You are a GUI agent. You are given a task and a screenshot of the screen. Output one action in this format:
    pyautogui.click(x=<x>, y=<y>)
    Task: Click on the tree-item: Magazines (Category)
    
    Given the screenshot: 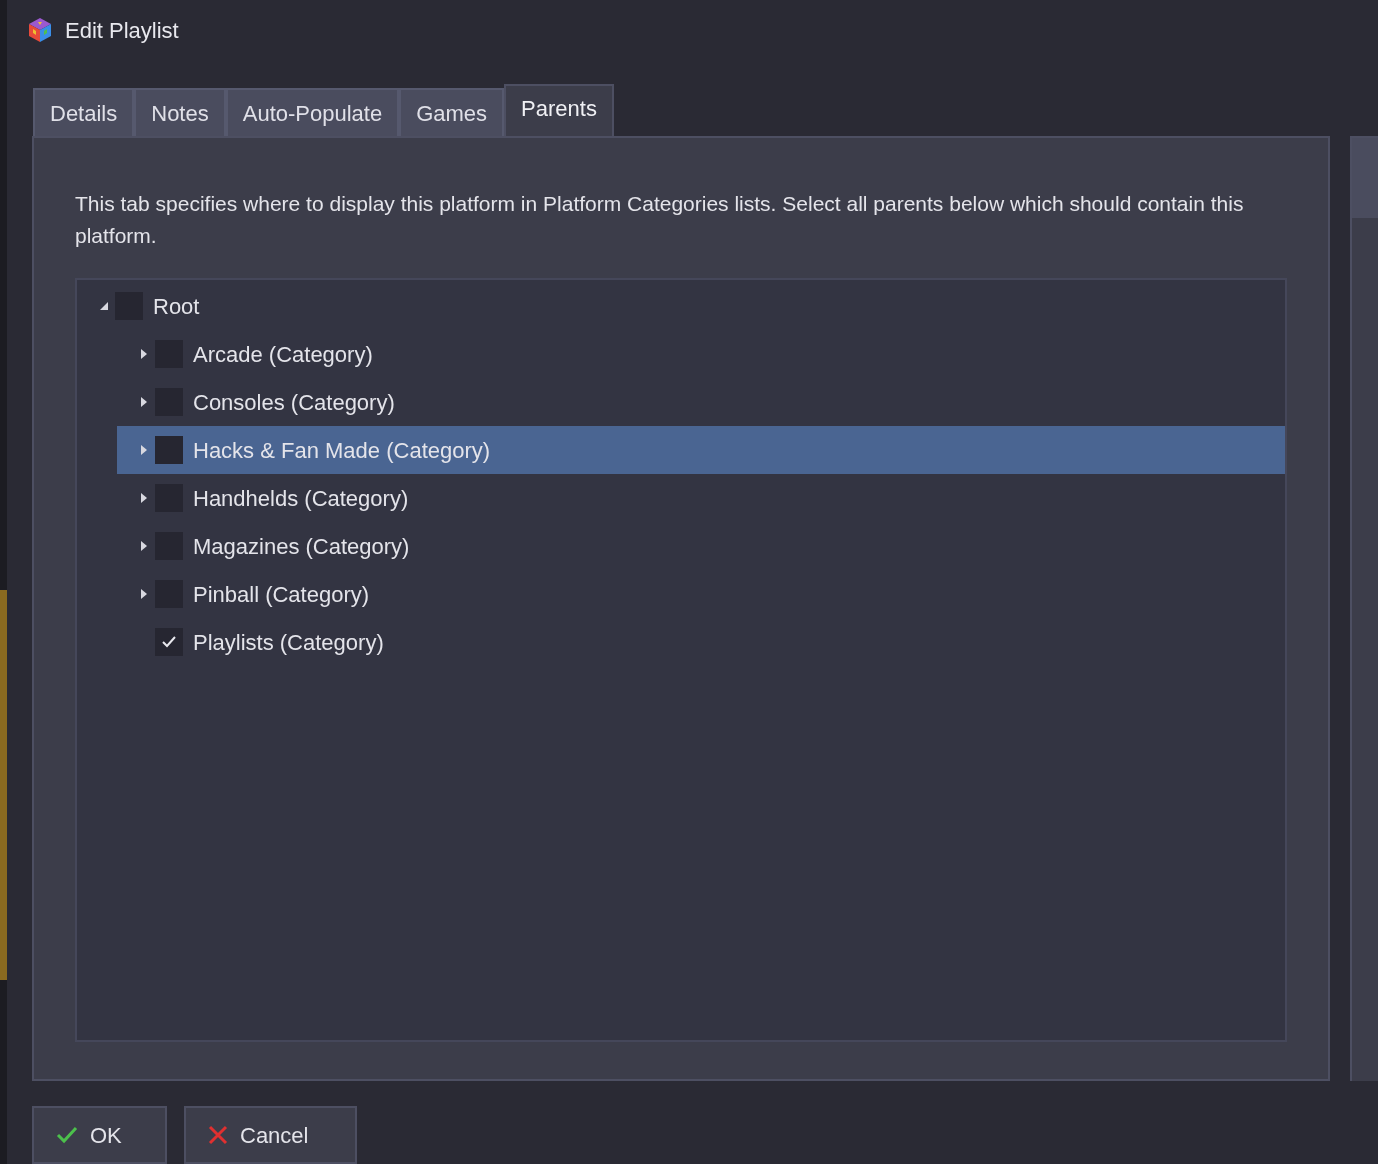 What is the action you would take?
    pyautogui.click(x=701, y=546)
    